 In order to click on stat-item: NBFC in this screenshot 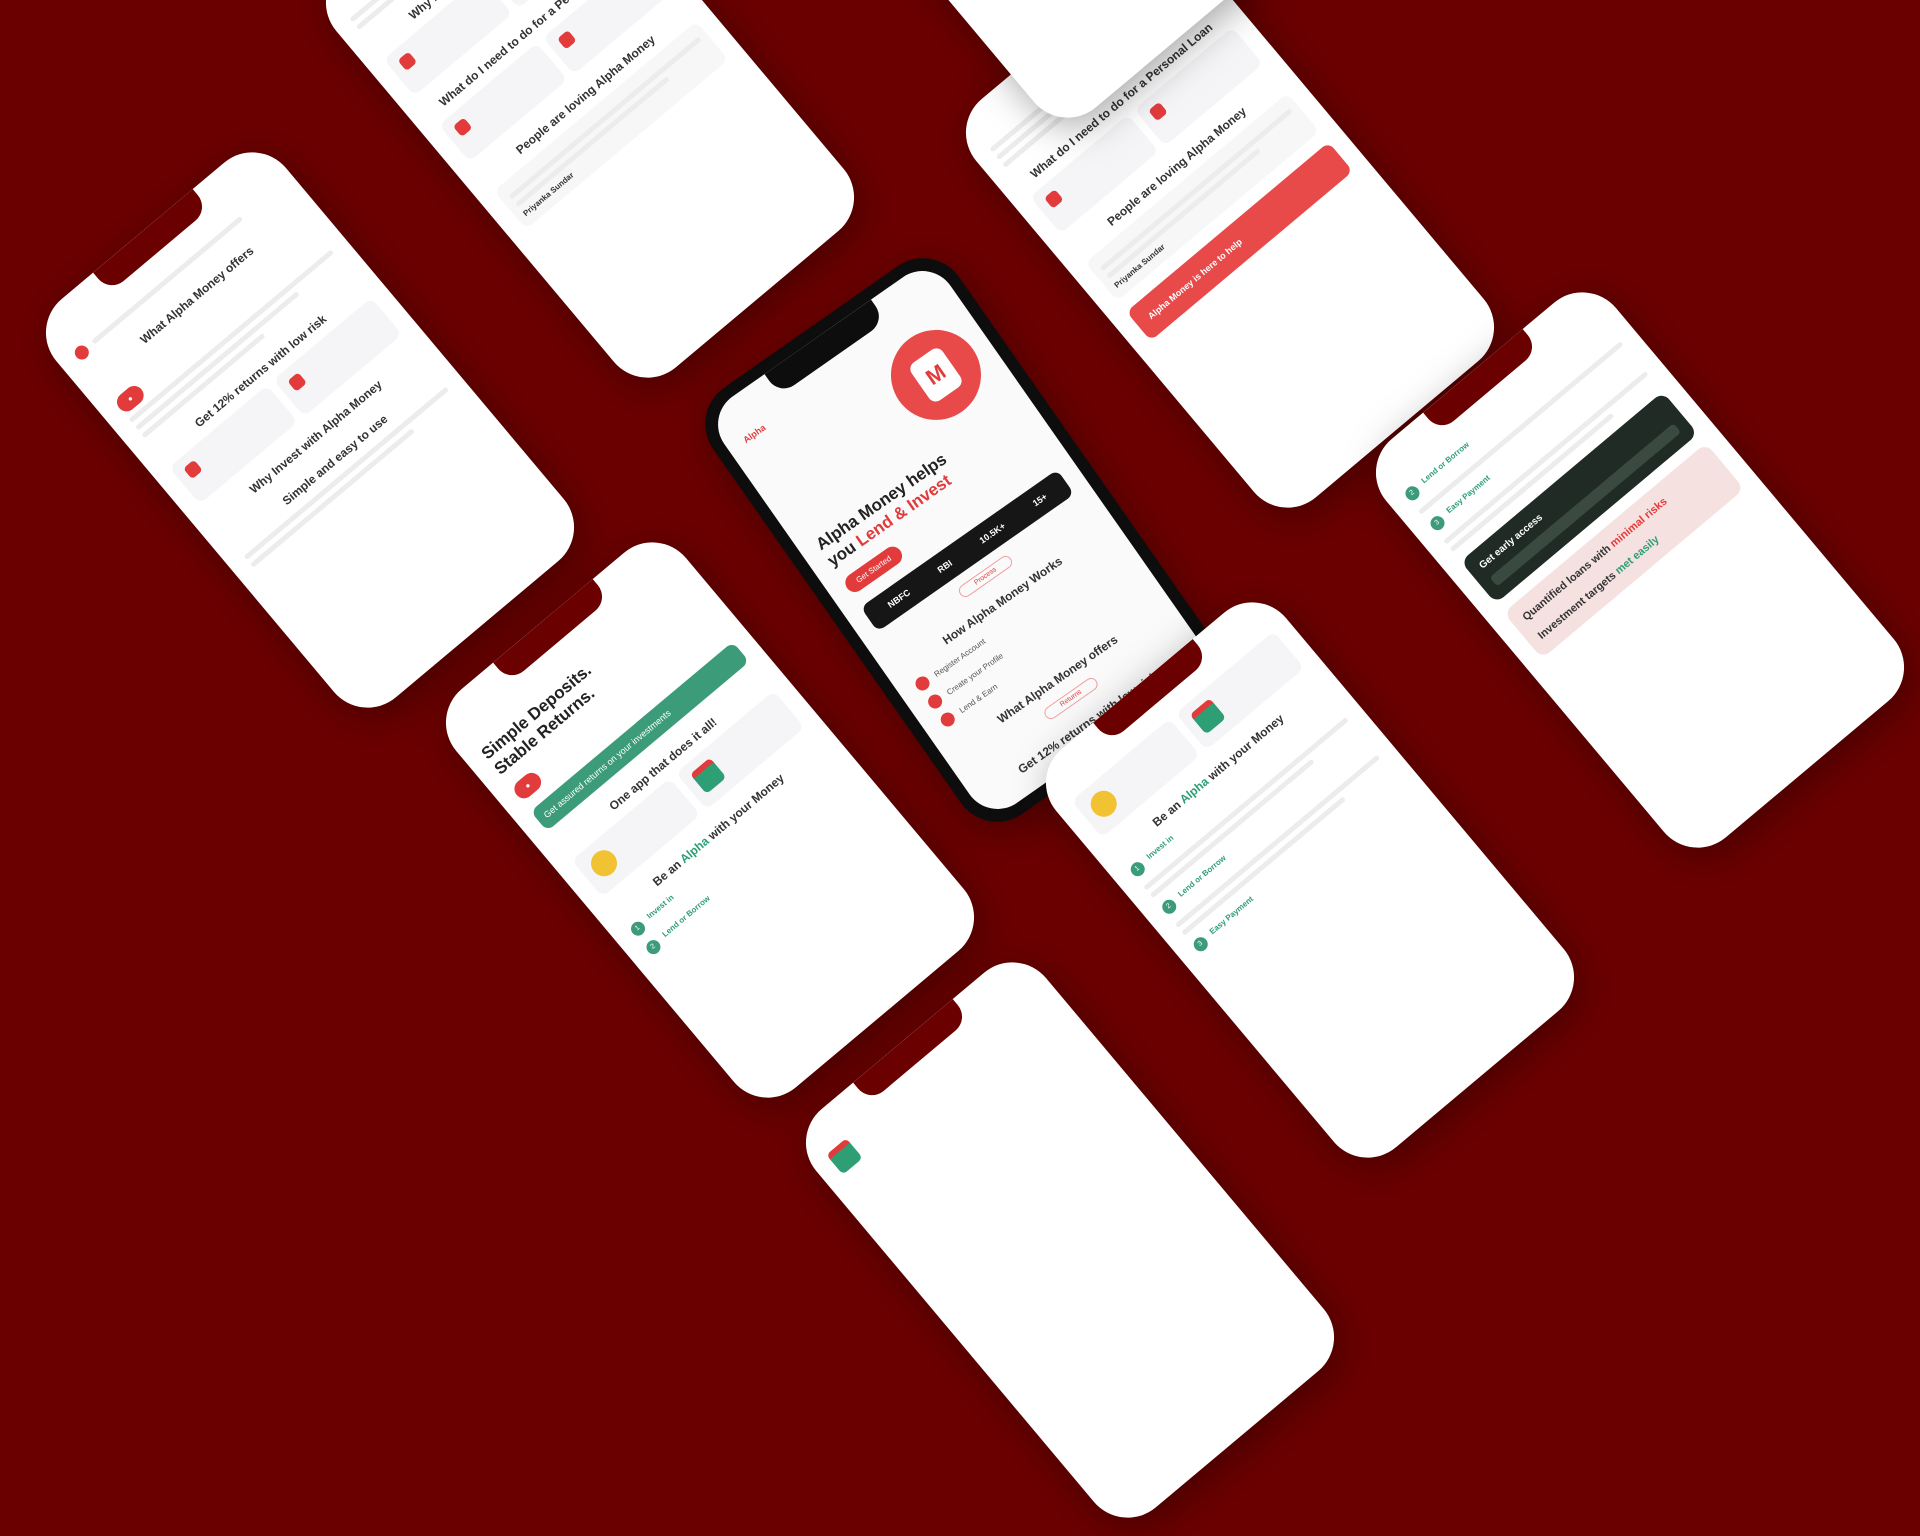, I will do `click(899, 598)`.